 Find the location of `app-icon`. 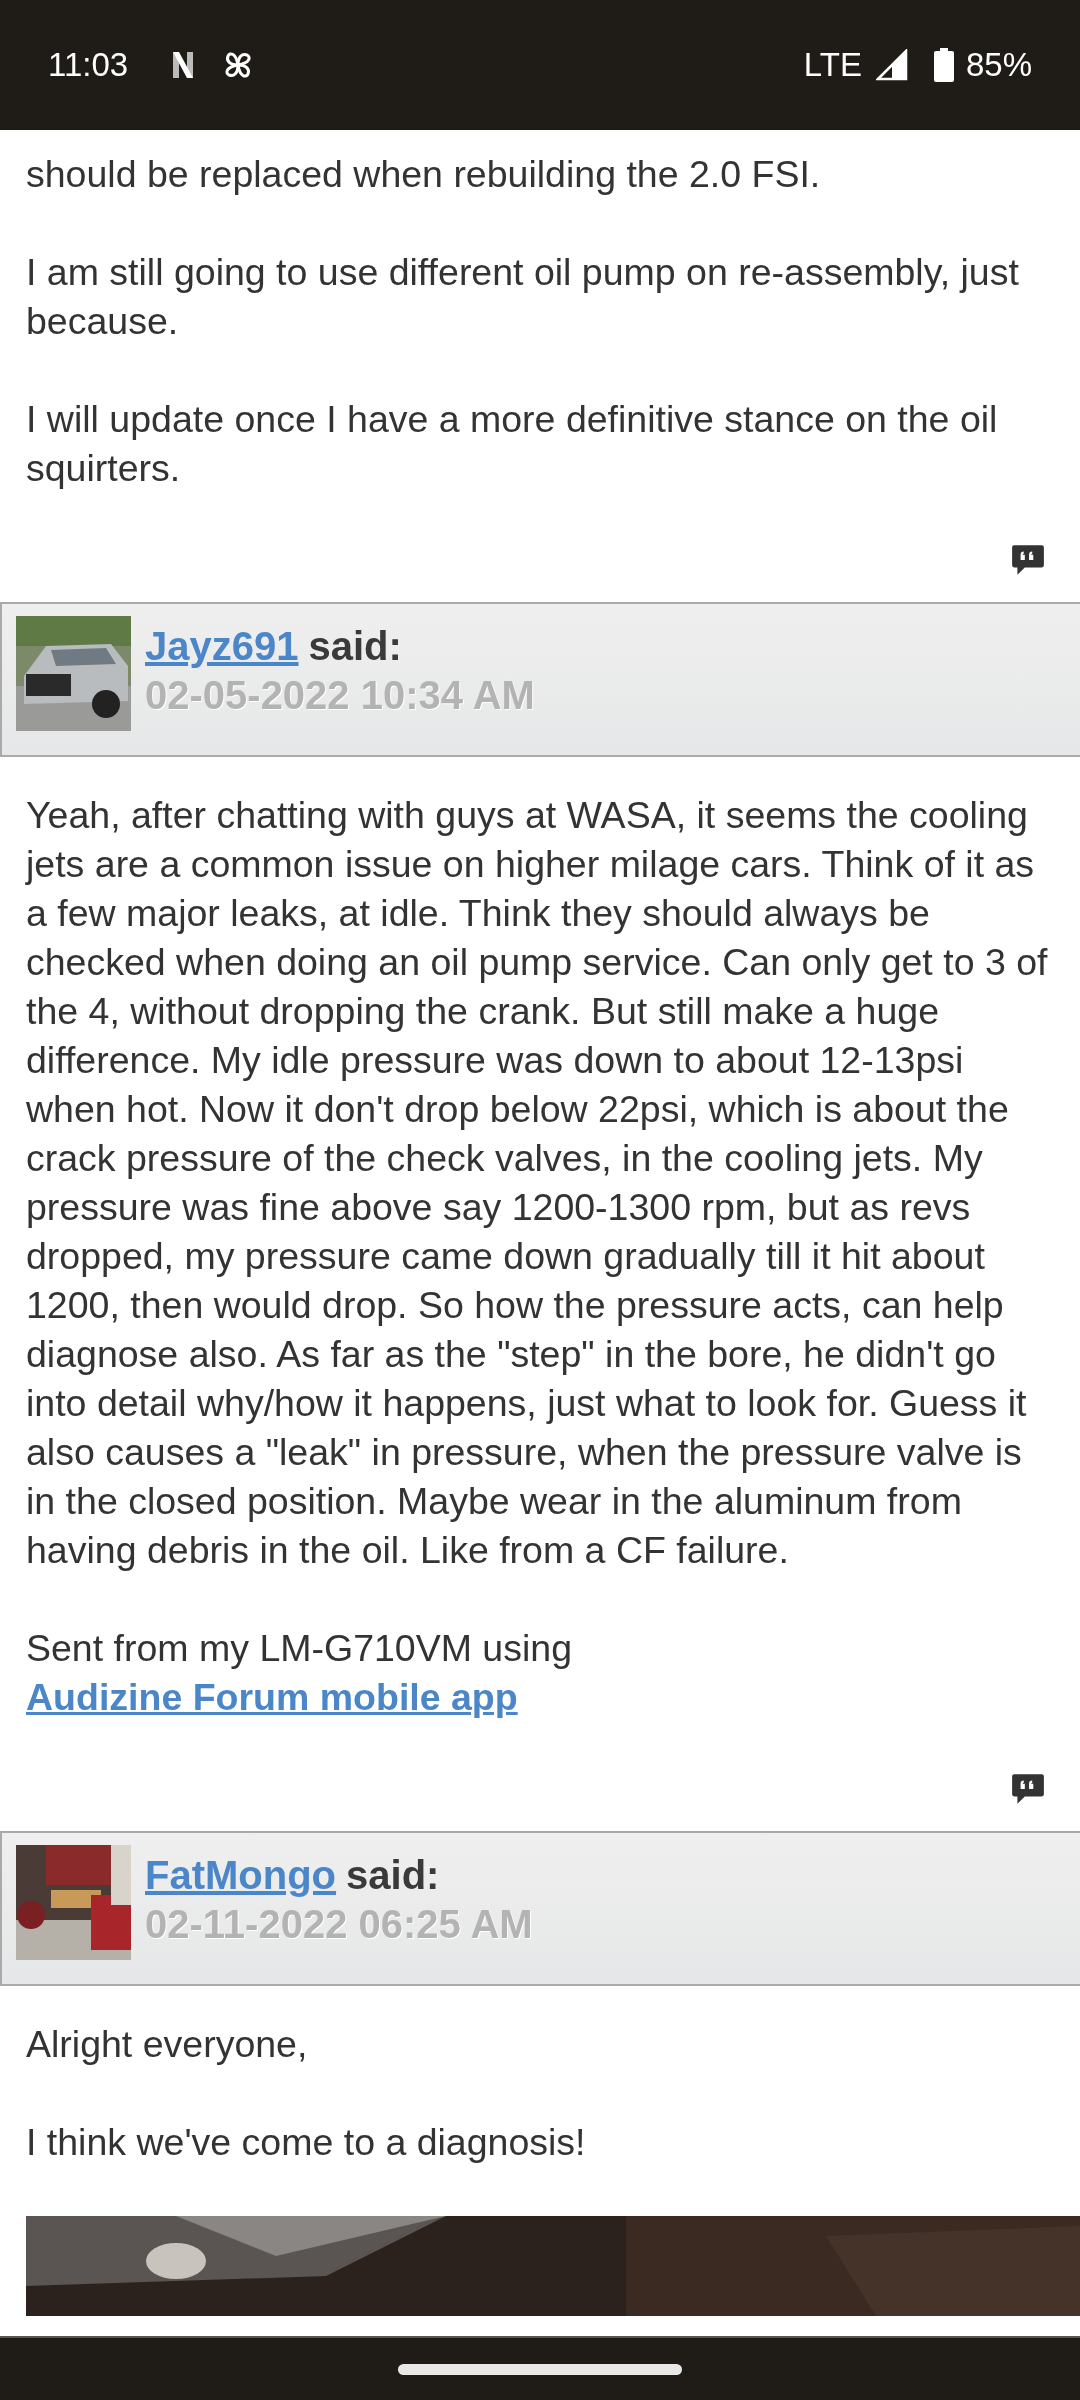

app-icon is located at coordinates (183, 65).